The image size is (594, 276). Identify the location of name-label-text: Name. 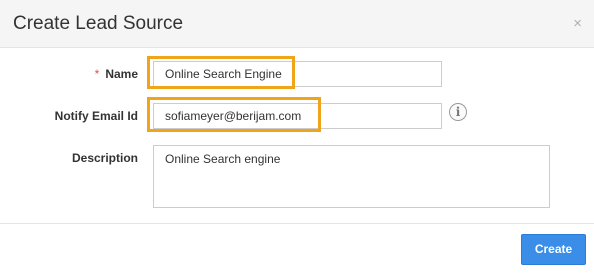
(121, 74).